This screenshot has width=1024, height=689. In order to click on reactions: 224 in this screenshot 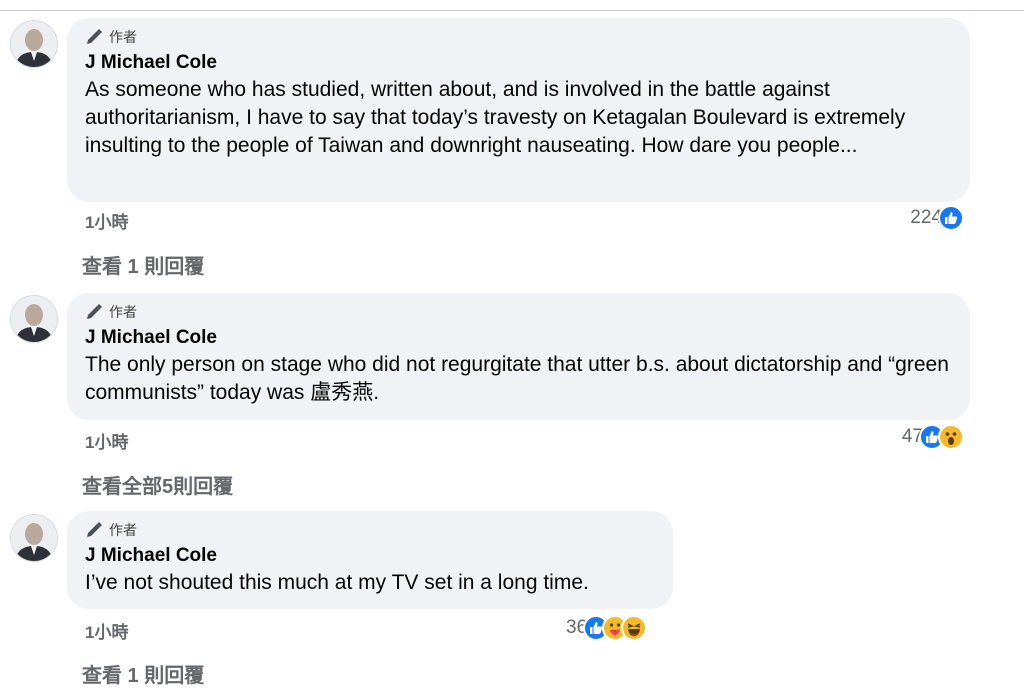, I will do `click(937, 218)`.